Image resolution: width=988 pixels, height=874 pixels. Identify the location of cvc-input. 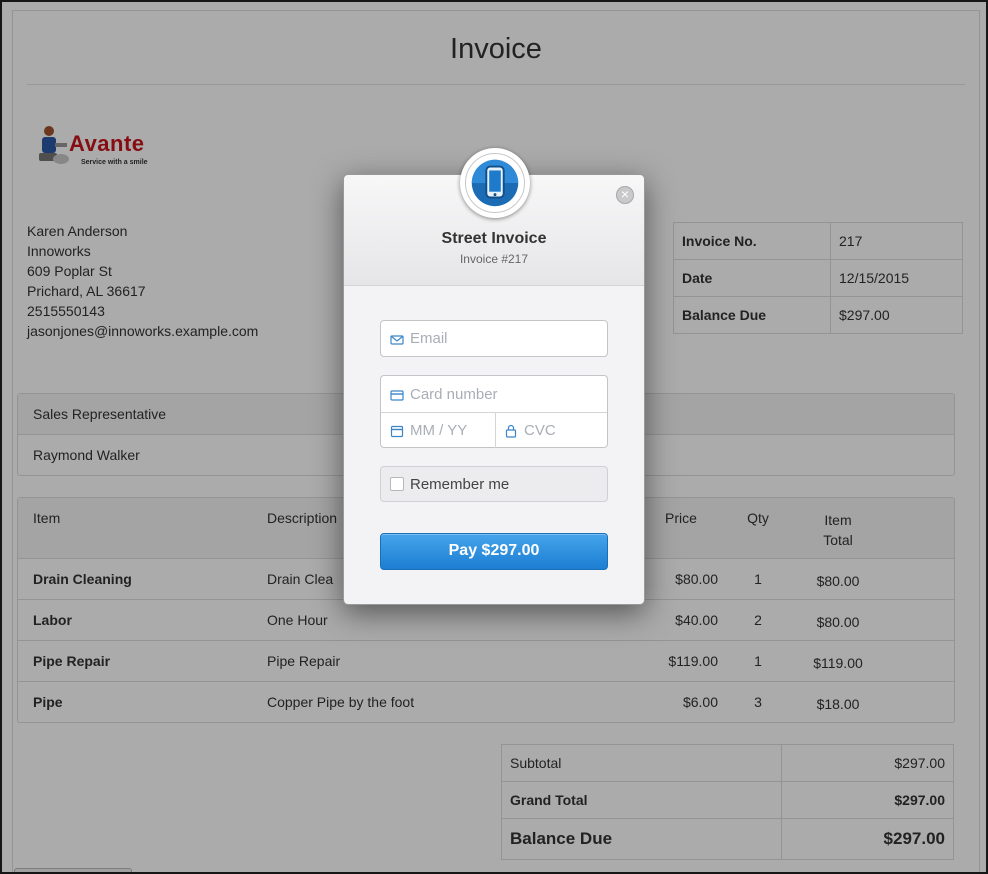
(561, 430).